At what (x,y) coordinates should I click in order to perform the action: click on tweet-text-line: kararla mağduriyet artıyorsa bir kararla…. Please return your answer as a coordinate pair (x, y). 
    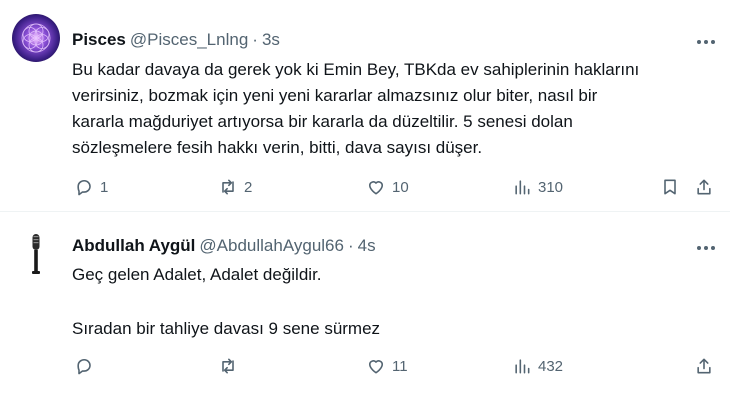
    Looking at the image, I should click on (322, 121).